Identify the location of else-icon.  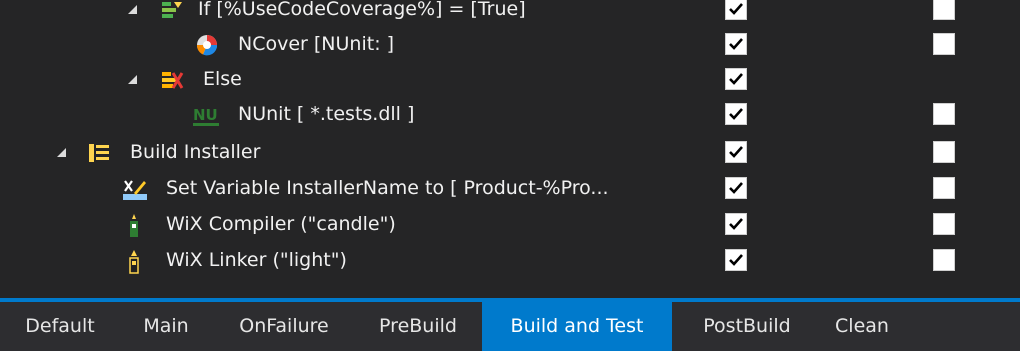
(172, 80).